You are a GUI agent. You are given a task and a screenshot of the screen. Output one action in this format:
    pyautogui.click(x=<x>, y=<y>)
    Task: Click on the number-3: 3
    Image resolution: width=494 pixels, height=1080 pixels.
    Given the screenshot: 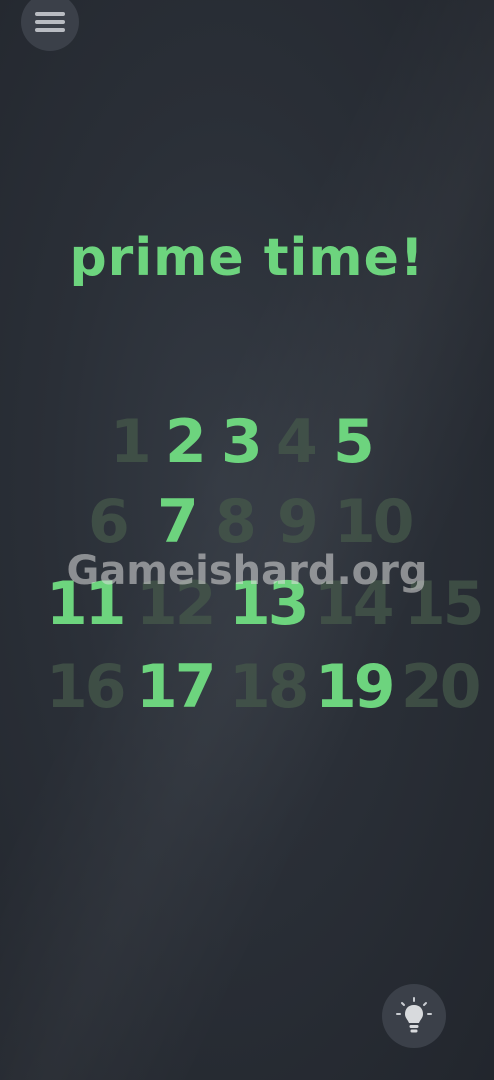 What is the action you would take?
    pyautogui.click(x=242, y=442)
    